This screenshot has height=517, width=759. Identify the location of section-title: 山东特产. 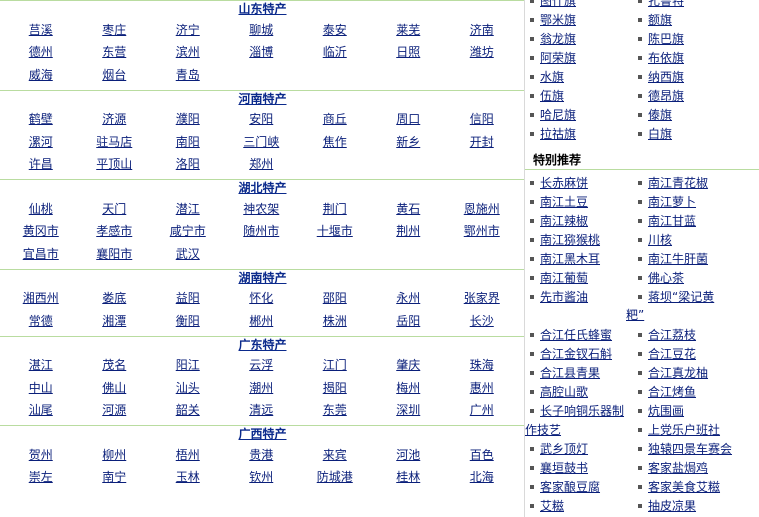
(262, 9).